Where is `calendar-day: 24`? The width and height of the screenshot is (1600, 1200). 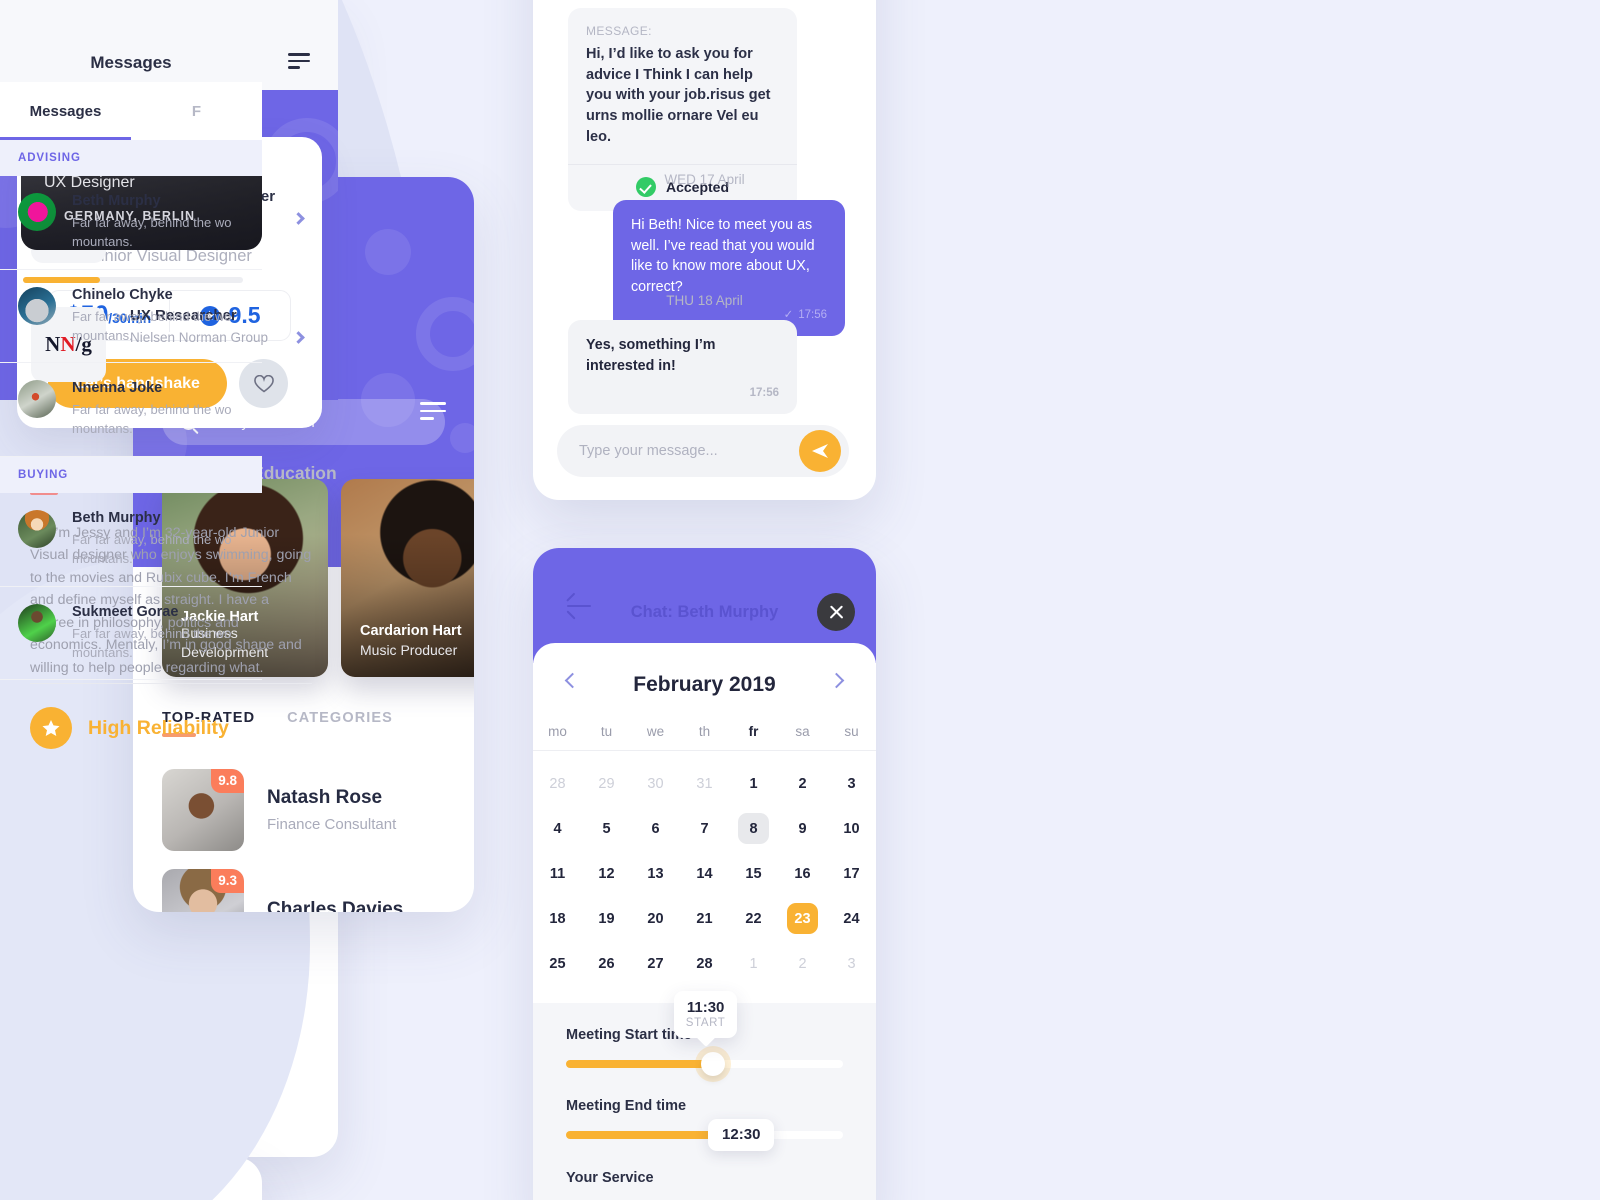 calendar-day: 24 is located at coordinates (851, 918).